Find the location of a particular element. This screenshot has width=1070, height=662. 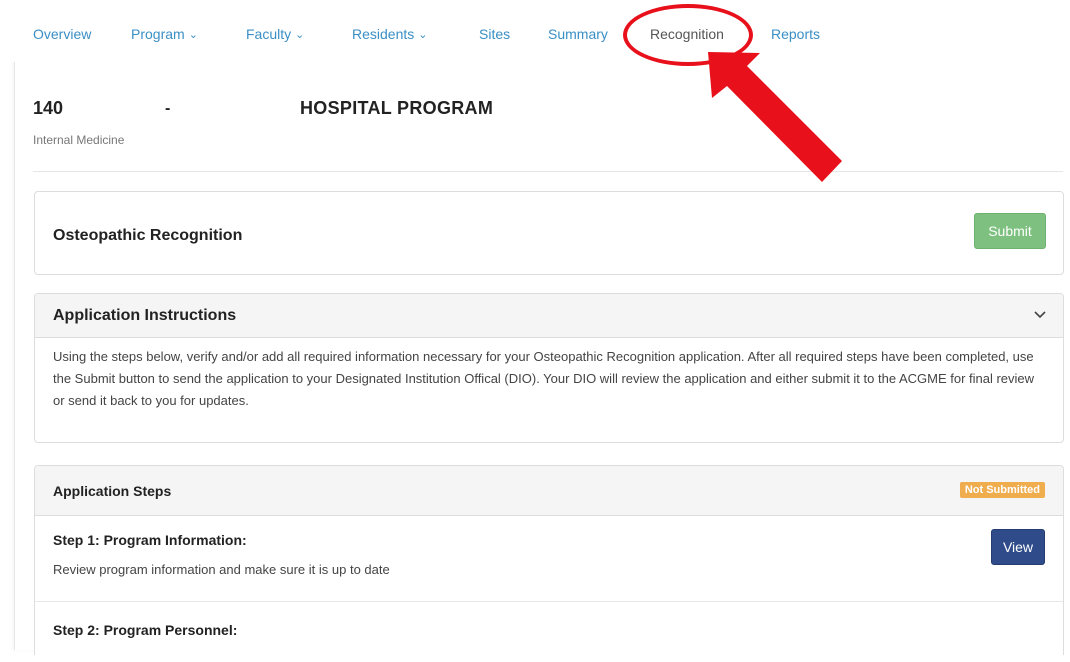

tab-summary: Summary is located at coordinates (578, 34).